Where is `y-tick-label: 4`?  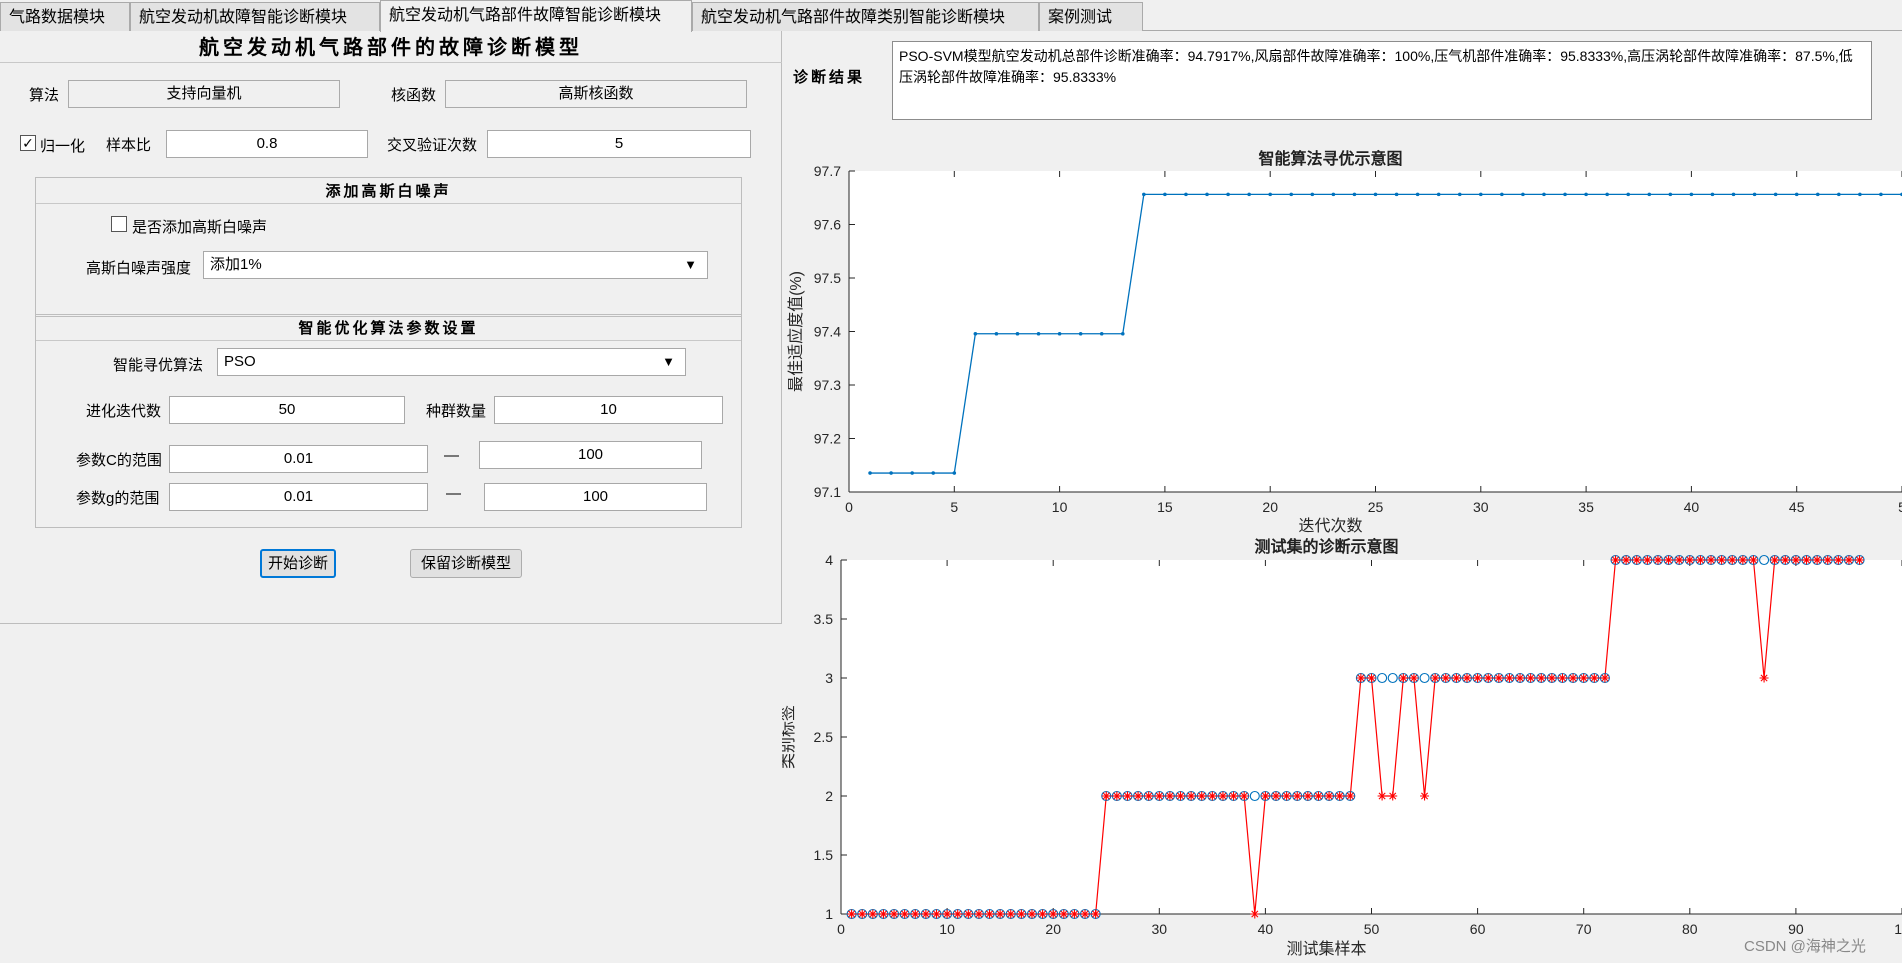 y-tick-label: 4 is located at coordinates (829, 560).